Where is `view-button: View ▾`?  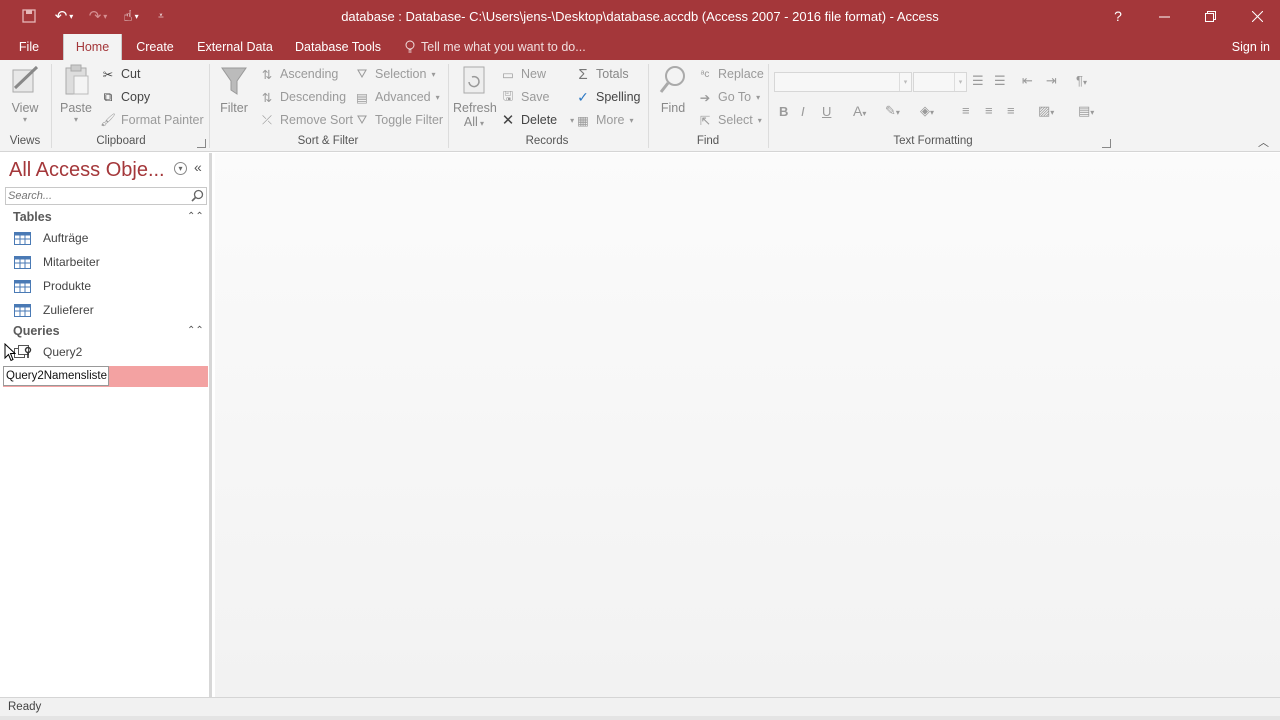
view-button: View ▾ is located at coordinates (25, 94).